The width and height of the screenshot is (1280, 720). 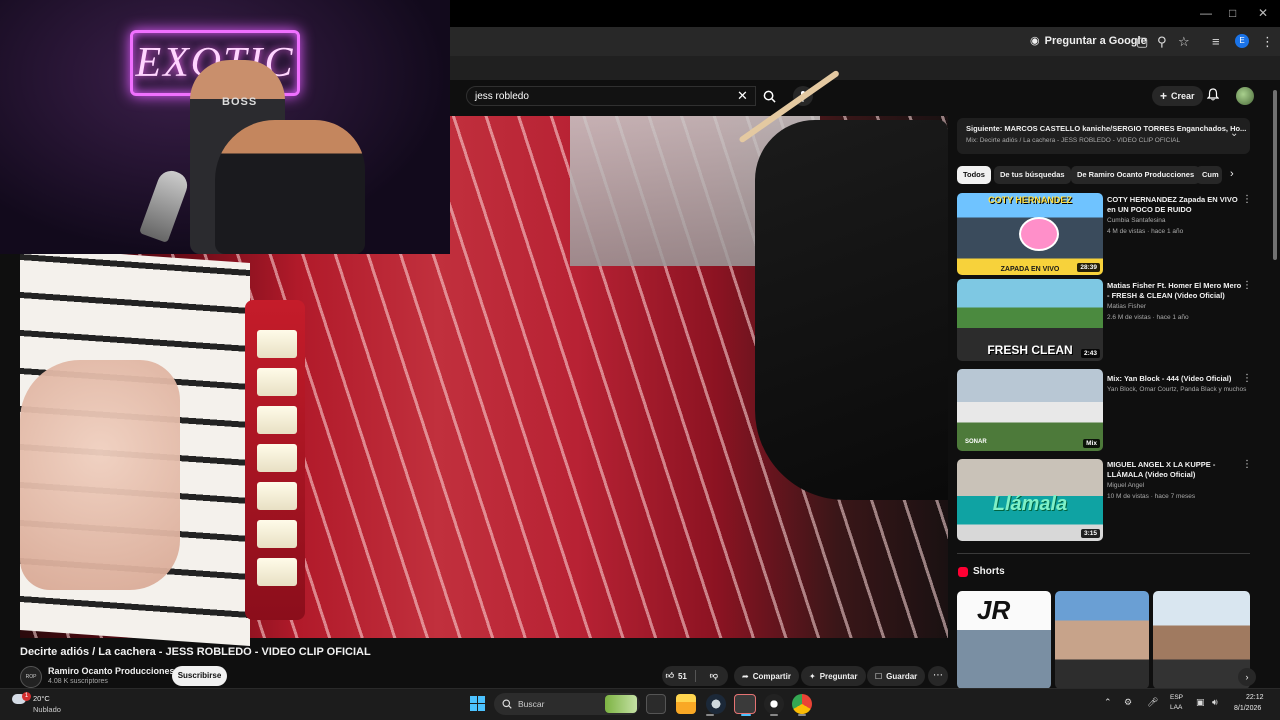 What do you see at coordinates (611, 96) in the screenshot?
I see `search-input: jess robledo` at bounding box center [611, 96].